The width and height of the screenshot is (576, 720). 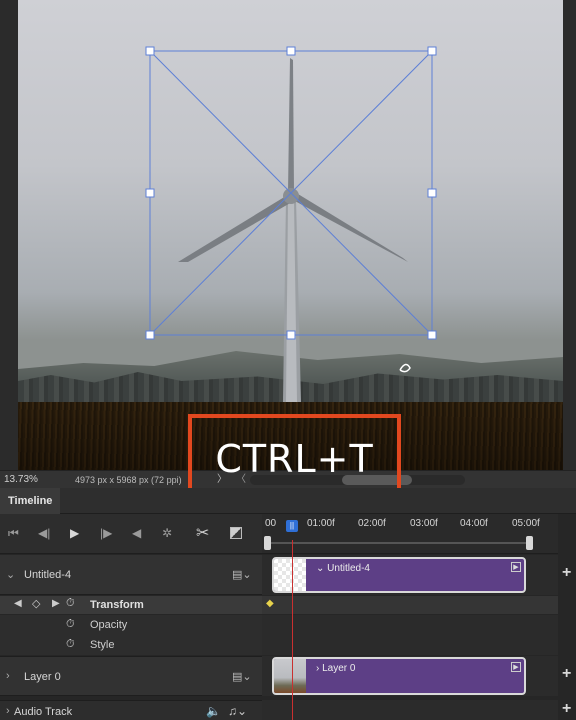 What do you see at coordinates (13, 533) in the screenshot?
I see `first-frame-icon: ⏮` at bounding box center [13, 533].